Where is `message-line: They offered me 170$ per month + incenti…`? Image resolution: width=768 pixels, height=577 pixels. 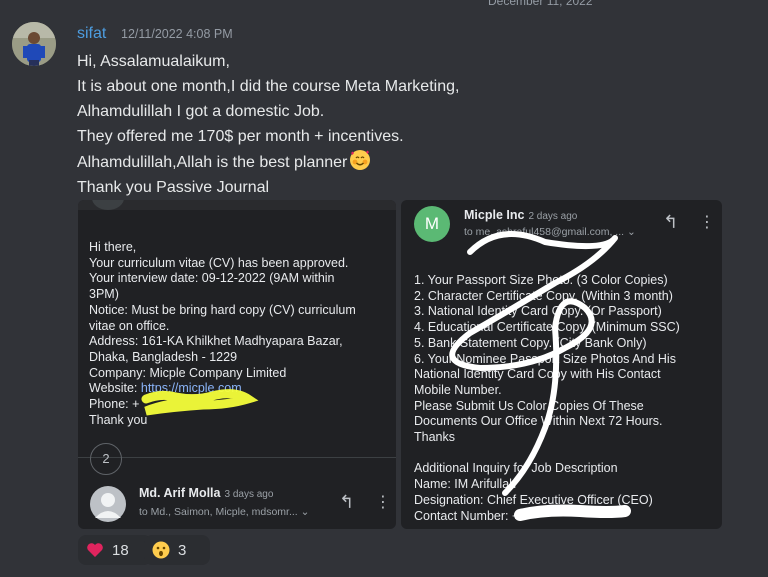
message-line: They offered me 170$ per month + incenti… is located at coordinates (240, 136).